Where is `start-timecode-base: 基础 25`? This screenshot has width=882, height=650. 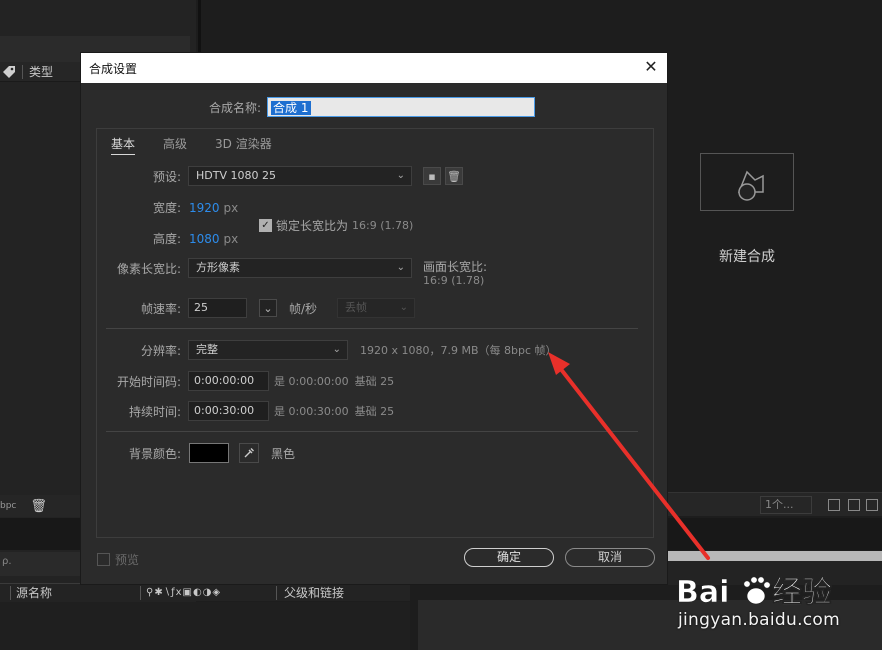
start-timecode-base: 基础 25 is located at coordinates (374, 381).